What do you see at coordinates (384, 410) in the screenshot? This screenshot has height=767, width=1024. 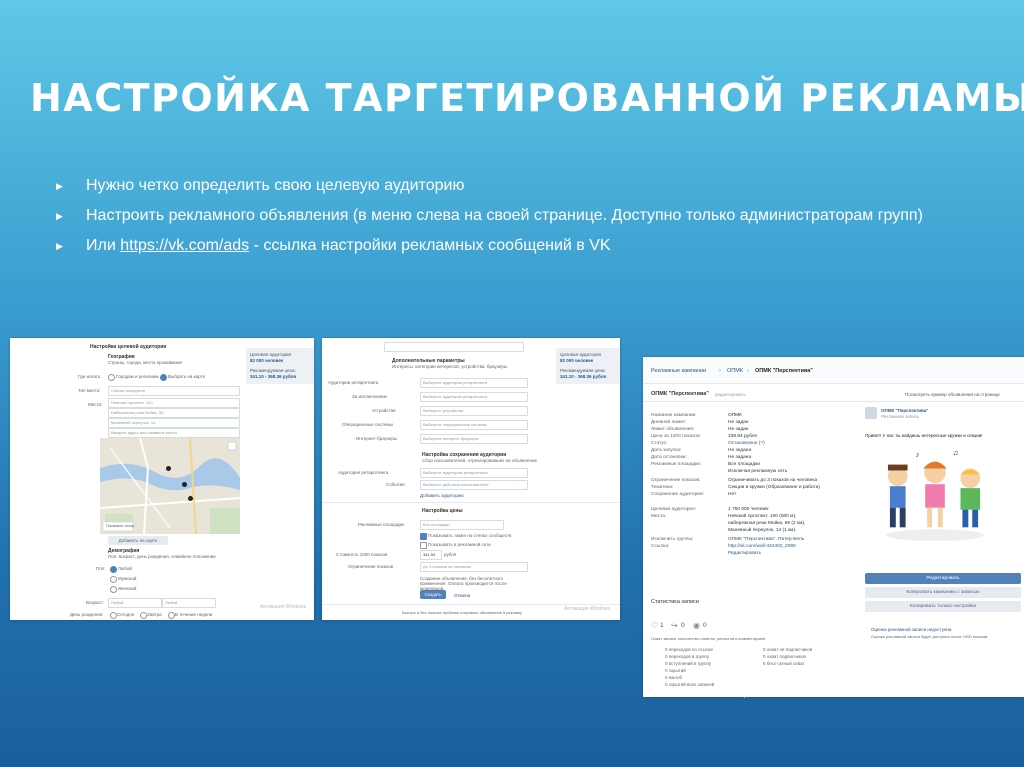 I see `field-label: Устройства` at bounding box center [384, 410].